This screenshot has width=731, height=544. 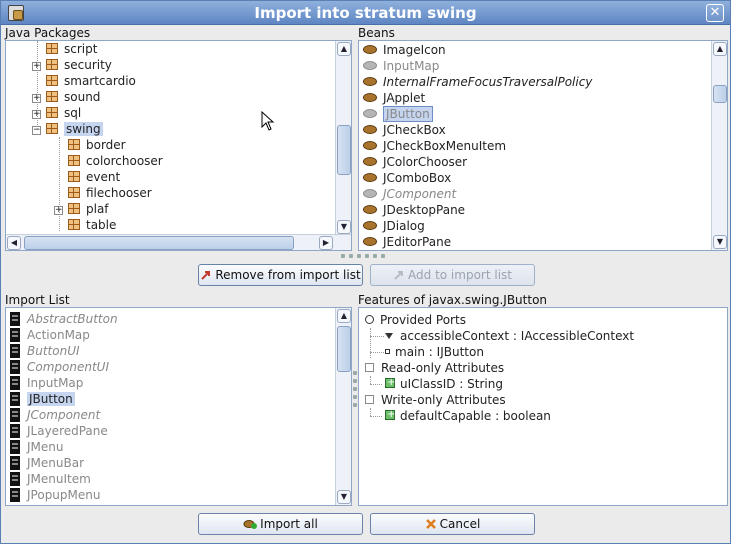 I want to click on import-item: InputMap, so click(x=46, y=383).